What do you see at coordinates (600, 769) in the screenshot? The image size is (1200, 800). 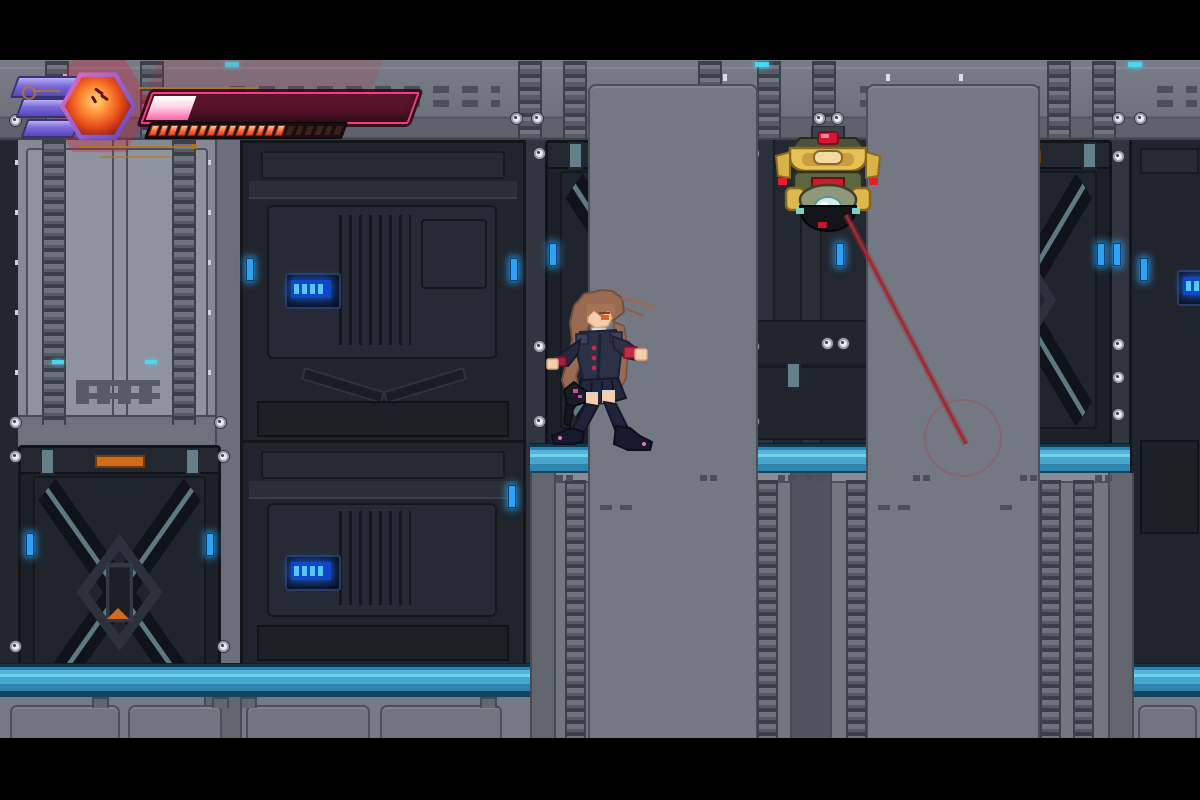 I see `letterbox-bottom` at bounding box center [600, 769].